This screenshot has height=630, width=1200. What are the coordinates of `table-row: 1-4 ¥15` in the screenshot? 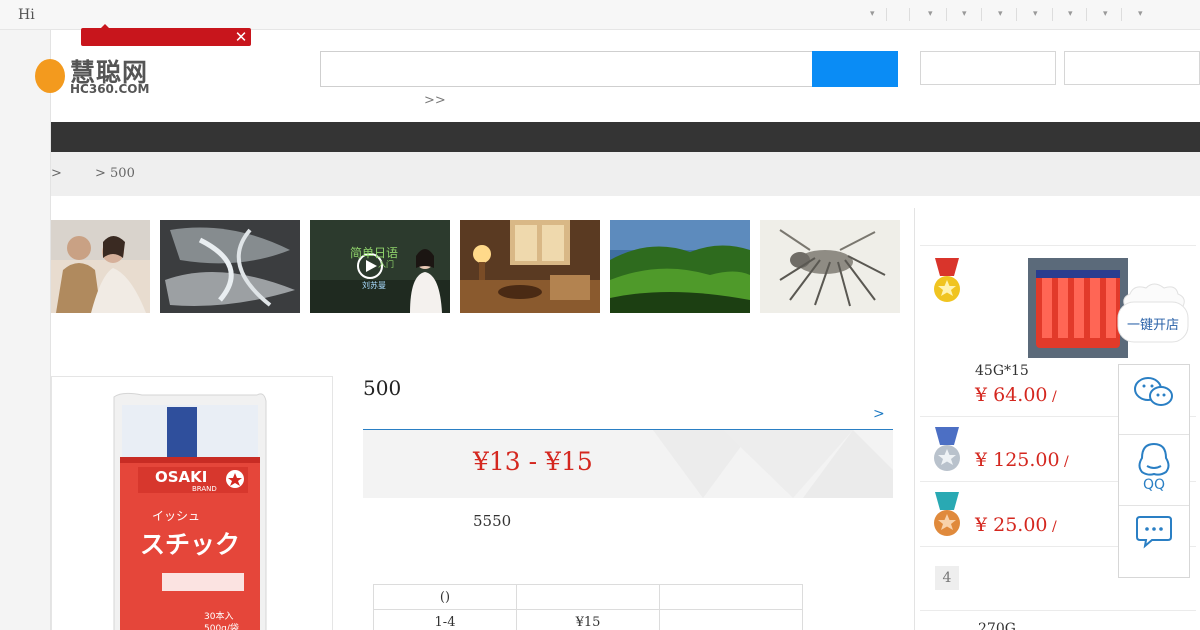 It's located at (588, 619).